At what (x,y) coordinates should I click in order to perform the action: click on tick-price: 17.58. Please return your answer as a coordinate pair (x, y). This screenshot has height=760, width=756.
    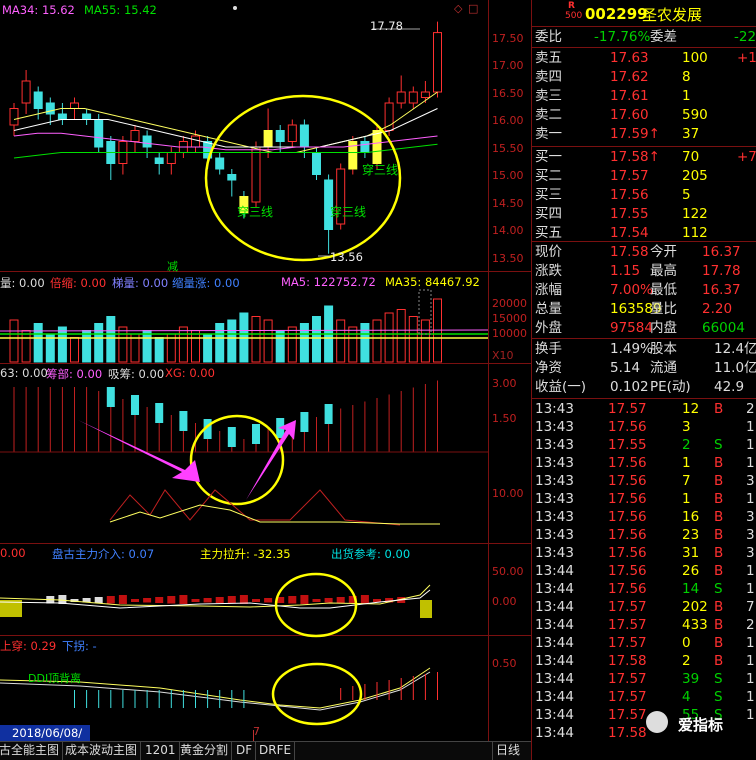
    Looking at the image, I should click on (627, 661).